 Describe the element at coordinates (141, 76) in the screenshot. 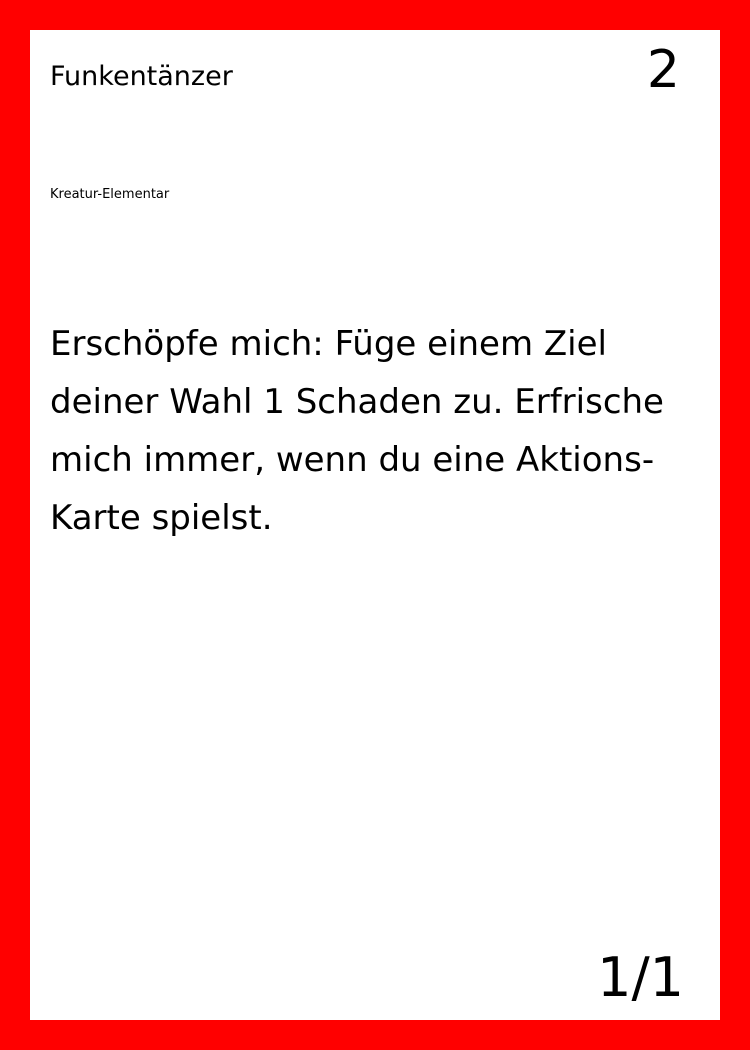

I see `card-name: Funkentänzer` at that location.